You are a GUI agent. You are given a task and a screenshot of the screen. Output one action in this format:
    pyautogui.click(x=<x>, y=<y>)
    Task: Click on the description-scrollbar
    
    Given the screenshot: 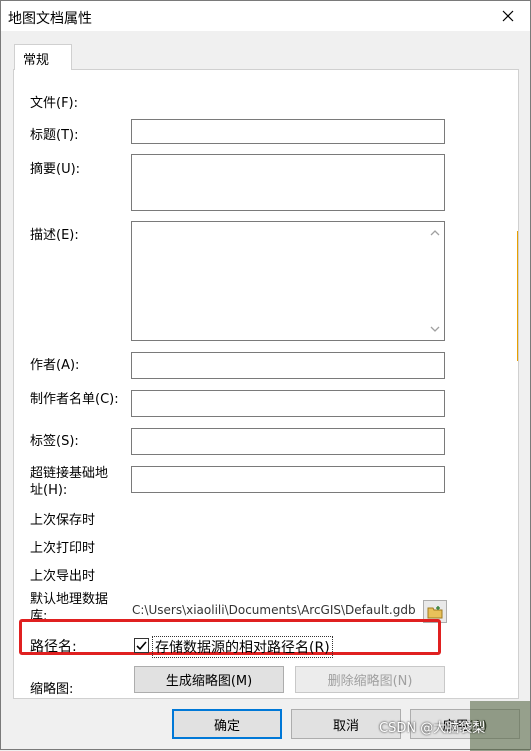 What is the action you would take?
    pyautogui.click(x=435, y=281)
    